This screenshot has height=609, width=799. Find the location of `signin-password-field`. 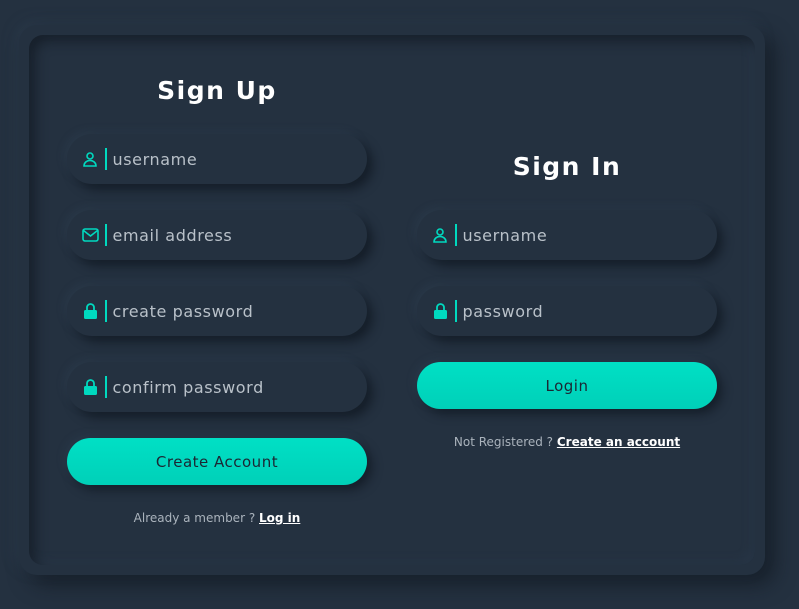

signin-password-field is located at coordinates (567, 311).